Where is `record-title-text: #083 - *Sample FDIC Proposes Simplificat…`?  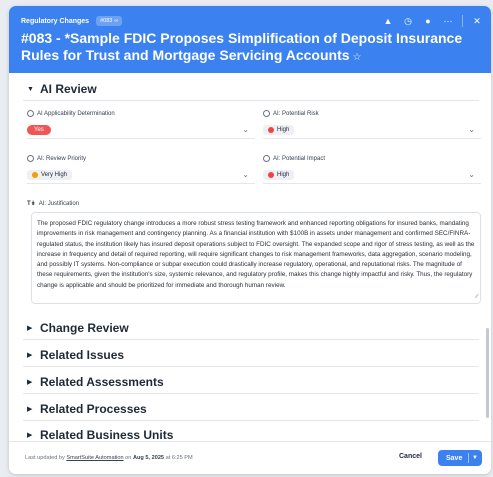 record-title-text: #083 - *Sample FDIC Proposes Simplificat… is located at coordinates (242, 46).